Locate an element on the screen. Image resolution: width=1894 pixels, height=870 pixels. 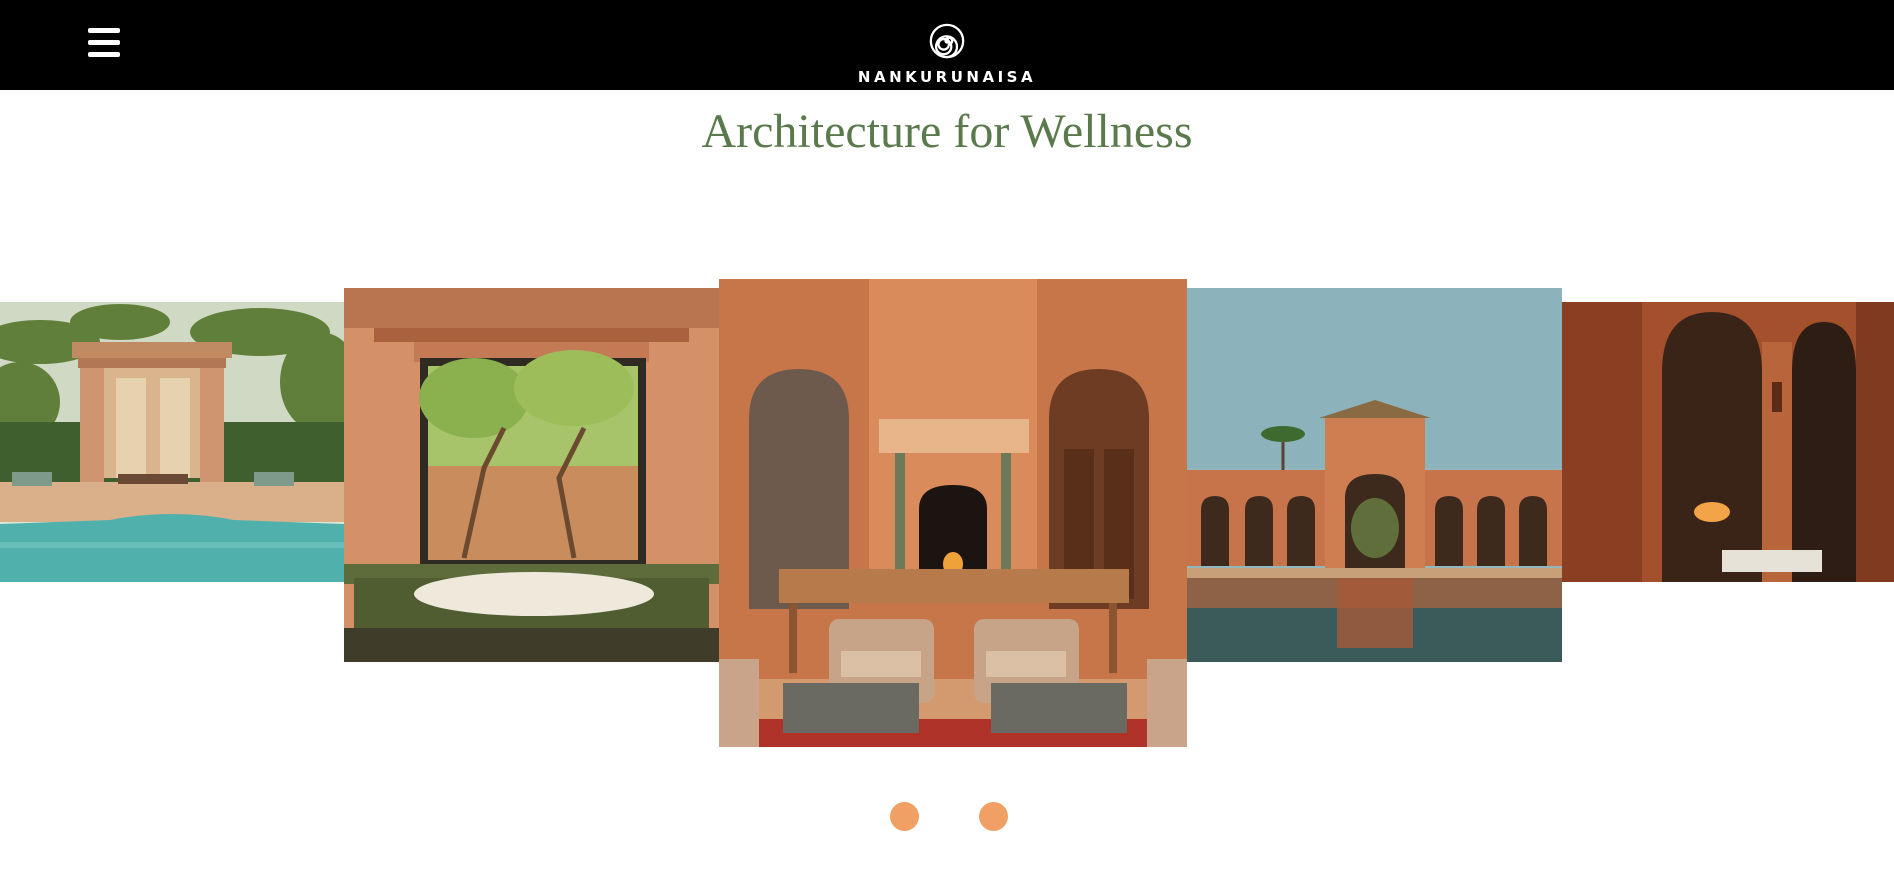
carousel-slide-pool-pavilion is located at coordinates (172, 442).